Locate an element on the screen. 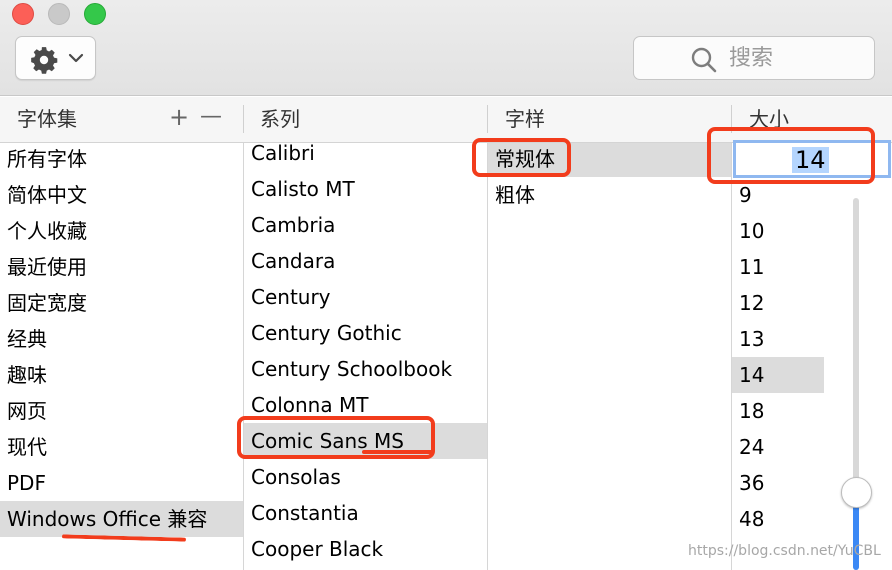 This screenshot has width=892, height=570. typeface-label: 粗体 is located at coordinates (515, 195).